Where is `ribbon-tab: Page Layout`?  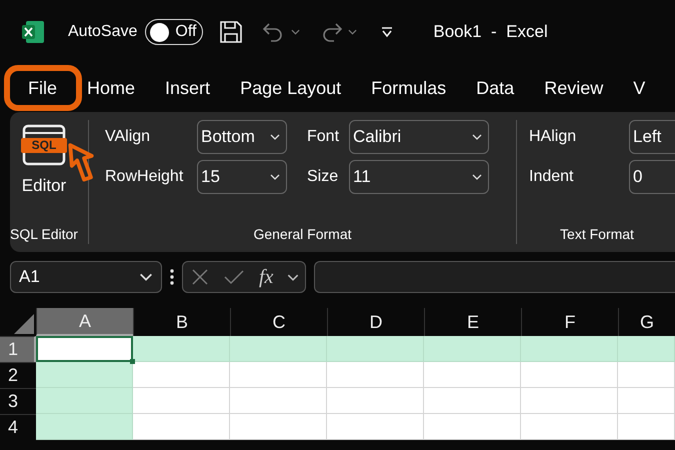
ribbon-tab: Page Layout is located at coordinates (291, 88).